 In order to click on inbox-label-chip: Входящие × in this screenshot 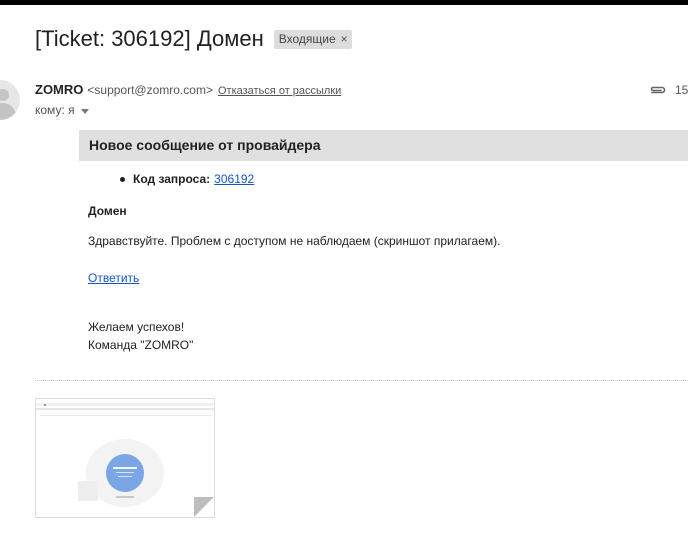, I will do `click(312, 39)`.